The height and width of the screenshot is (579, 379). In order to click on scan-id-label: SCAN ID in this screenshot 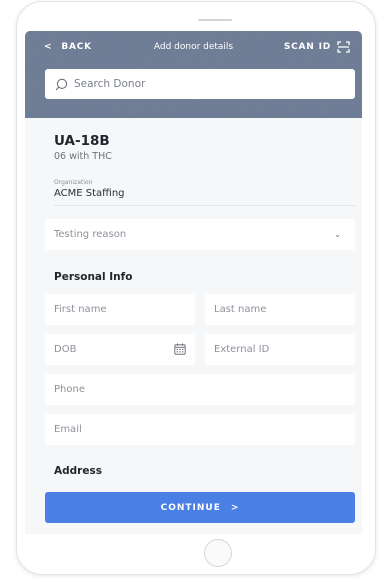, I will do `click(307, 47)`.